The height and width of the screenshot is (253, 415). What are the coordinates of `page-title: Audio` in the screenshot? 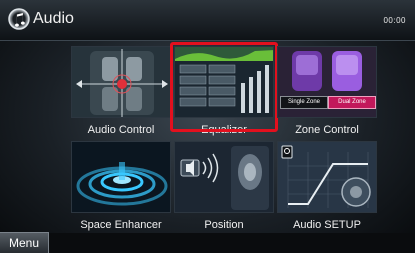 It's located at (53, 18).